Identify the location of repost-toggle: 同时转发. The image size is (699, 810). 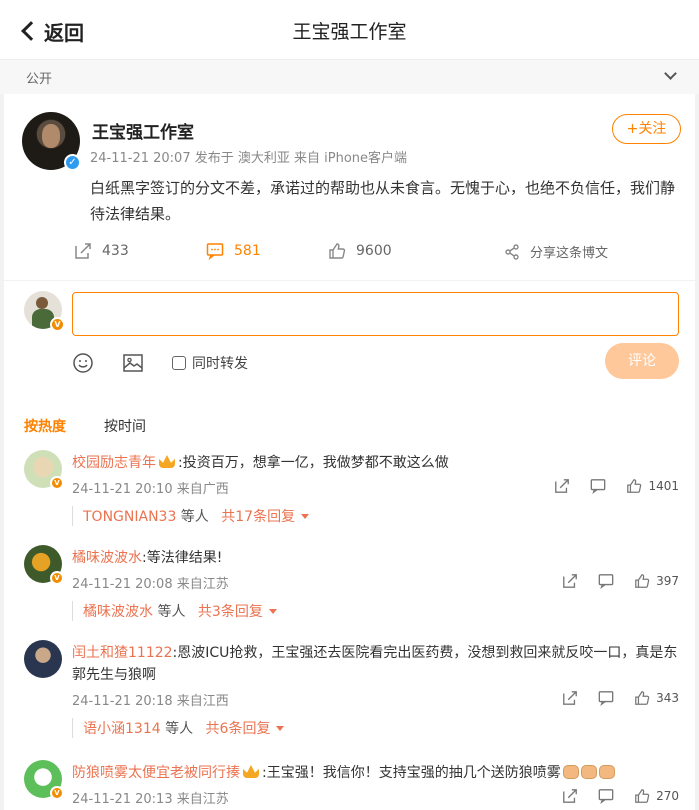
(210, 363).